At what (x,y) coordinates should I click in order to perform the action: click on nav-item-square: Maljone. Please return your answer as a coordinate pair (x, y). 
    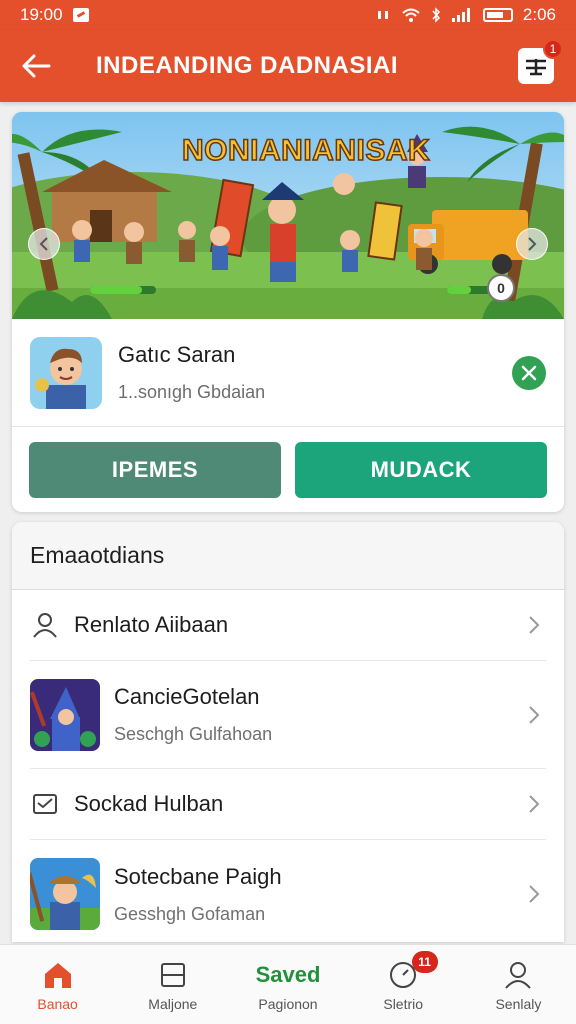
    Looking at the image, I should click on (172, 984).